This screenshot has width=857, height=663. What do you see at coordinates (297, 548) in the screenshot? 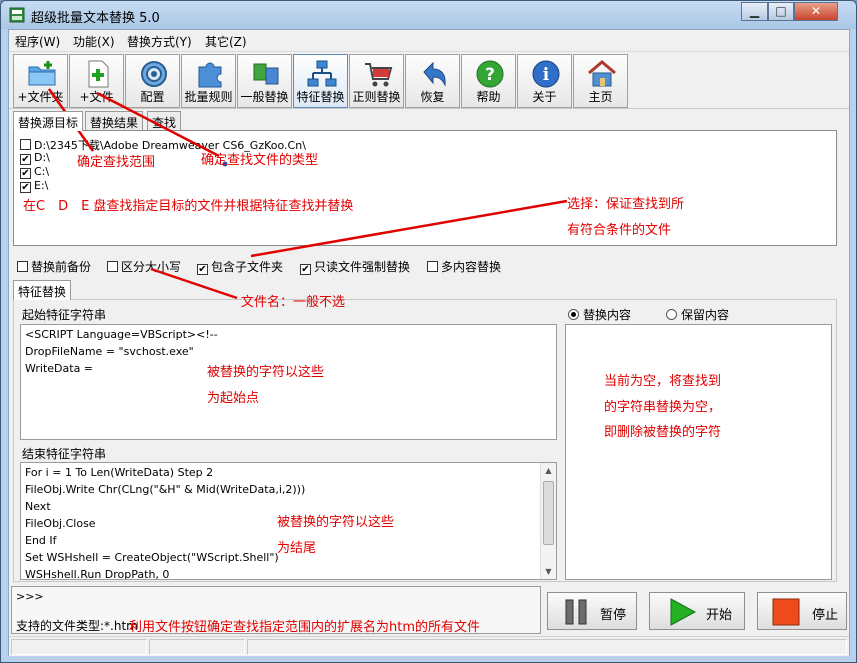
I see `annotation-end-2: 为结尾` at bounding box center [297, 548].